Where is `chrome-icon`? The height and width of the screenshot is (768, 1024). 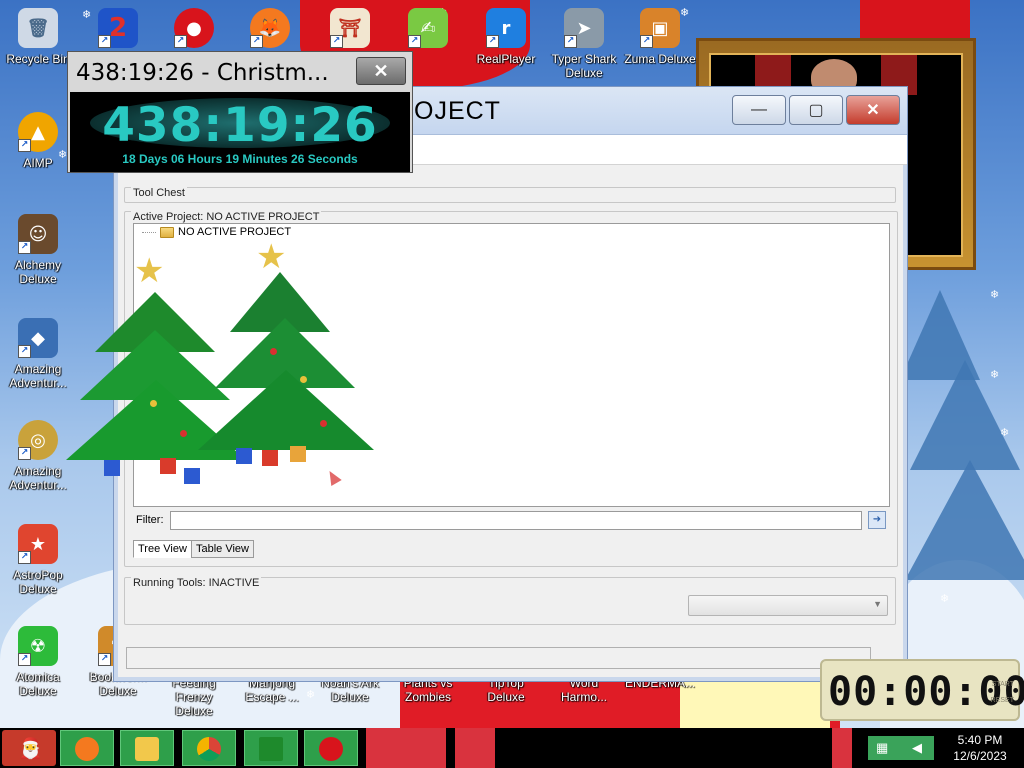 chrome-icon is located at coordinates (209, 749).